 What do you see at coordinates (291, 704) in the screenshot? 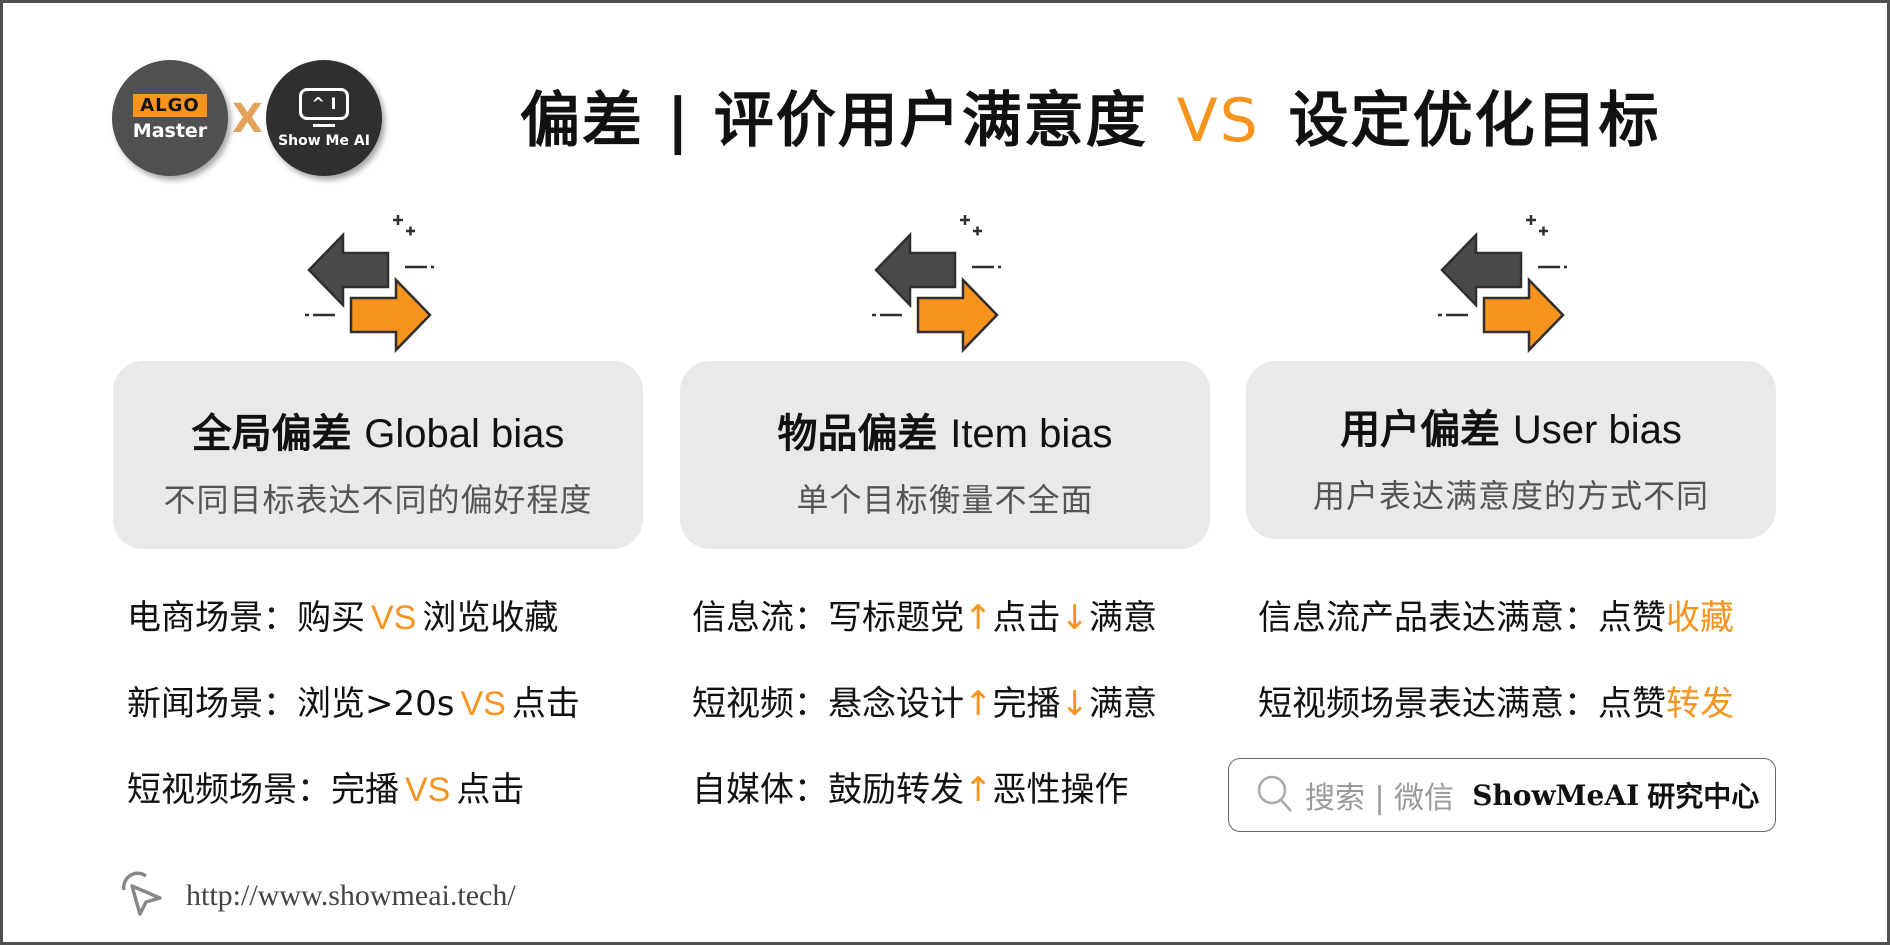
I see `line-text: 新闻场景：浏览>20s` at bounding box center [291, 704].